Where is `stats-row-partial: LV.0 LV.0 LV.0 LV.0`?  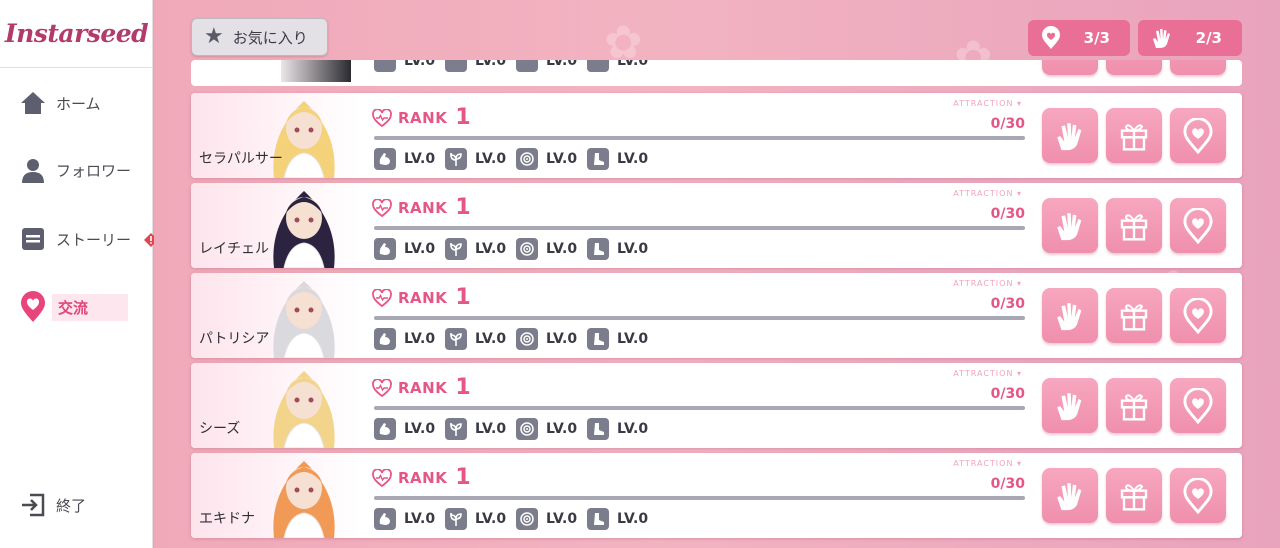
stats-row-partial: LV.0 LV.0 LV.0 LV.0 is located at coordinates (516, 66).